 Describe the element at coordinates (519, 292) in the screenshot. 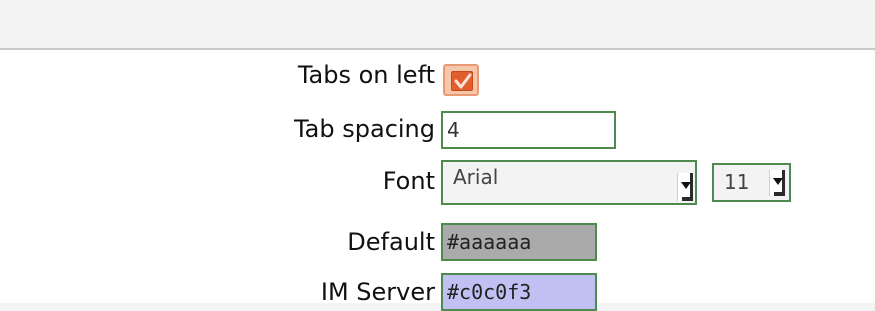

I see `im-server-color-input` at that location.